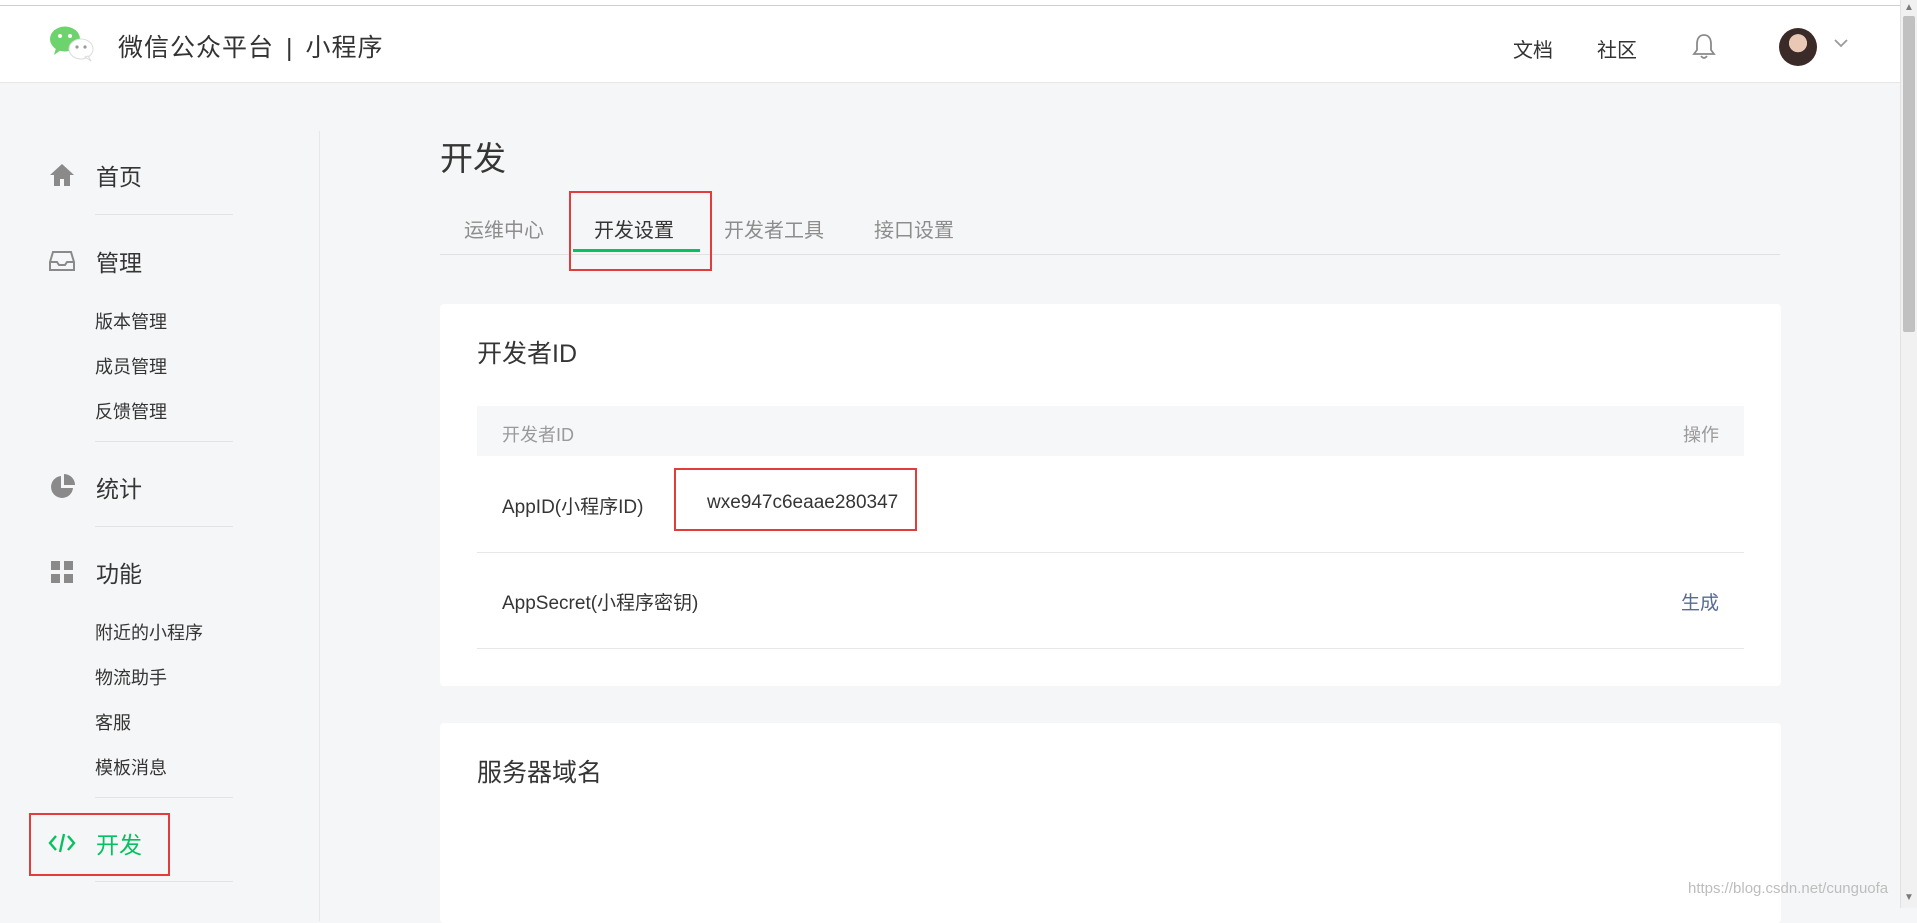 This screenshot has height=923, width=1917. Describe the element at coordinates (344, 48) in the screenshot. I see `product-name: 小程序` at that location.